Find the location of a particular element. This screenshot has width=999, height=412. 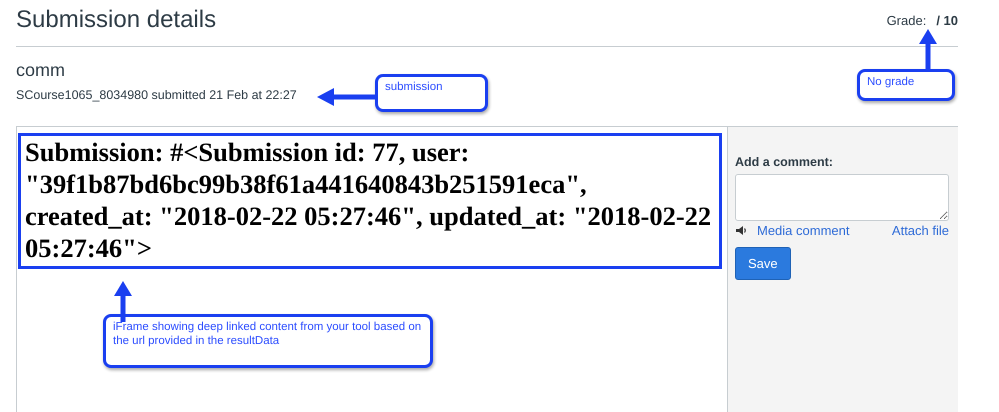

callout-box: iFrame showing deep linked content from your tool based on the url provided in the resultData is located at coordinates (268, 341).